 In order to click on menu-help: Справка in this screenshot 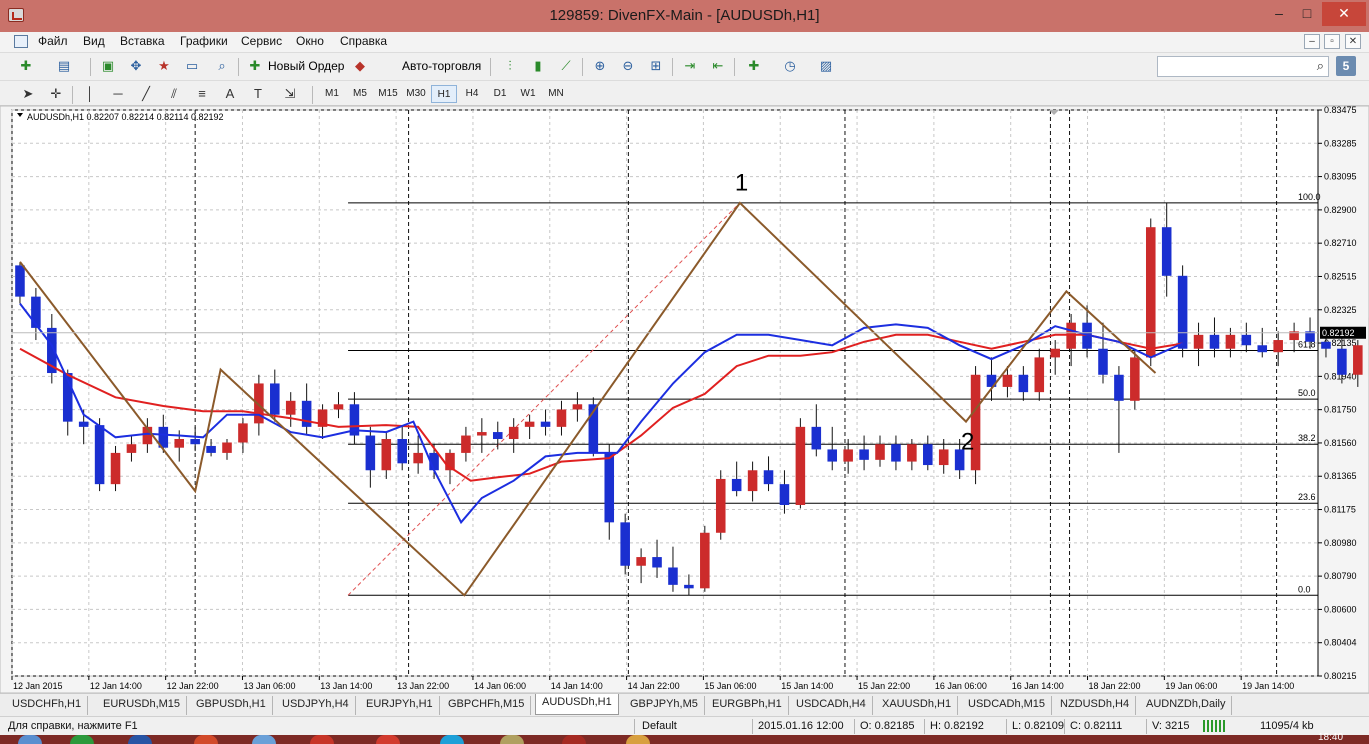, I will do `click(363, 42)`.